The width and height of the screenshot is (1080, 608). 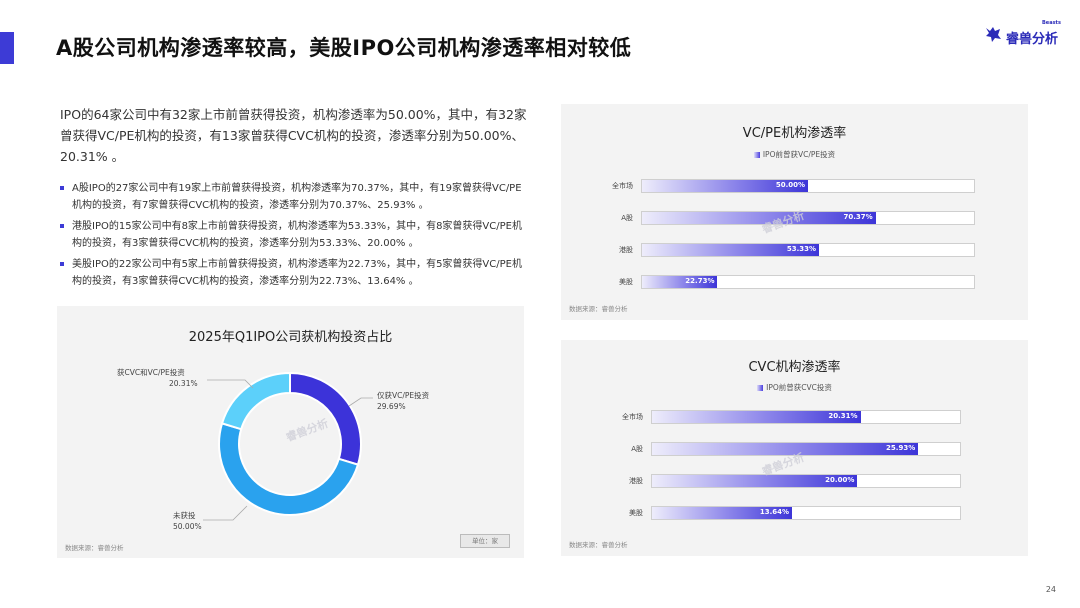 I want to click on cvc-value-label: 20.00%, so click(x=840, y=480).